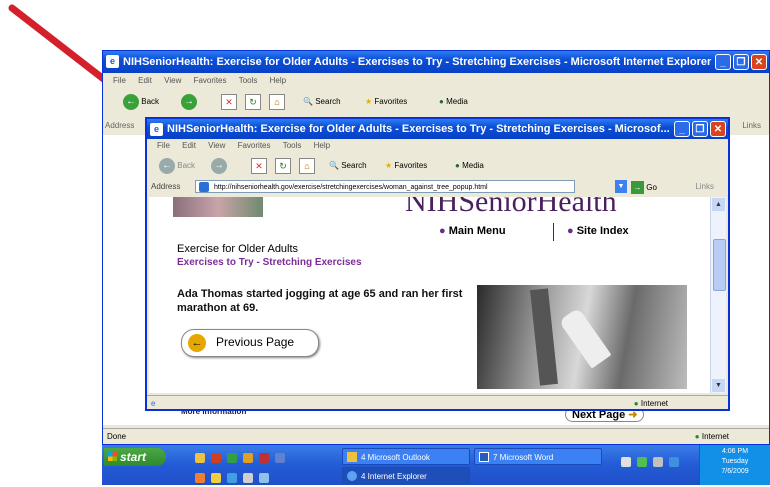 The image size is (770, 487). Describe the element at coordinates (718, 204) in the screenshot. I see `scroll-up-icon: ▲` at that location.